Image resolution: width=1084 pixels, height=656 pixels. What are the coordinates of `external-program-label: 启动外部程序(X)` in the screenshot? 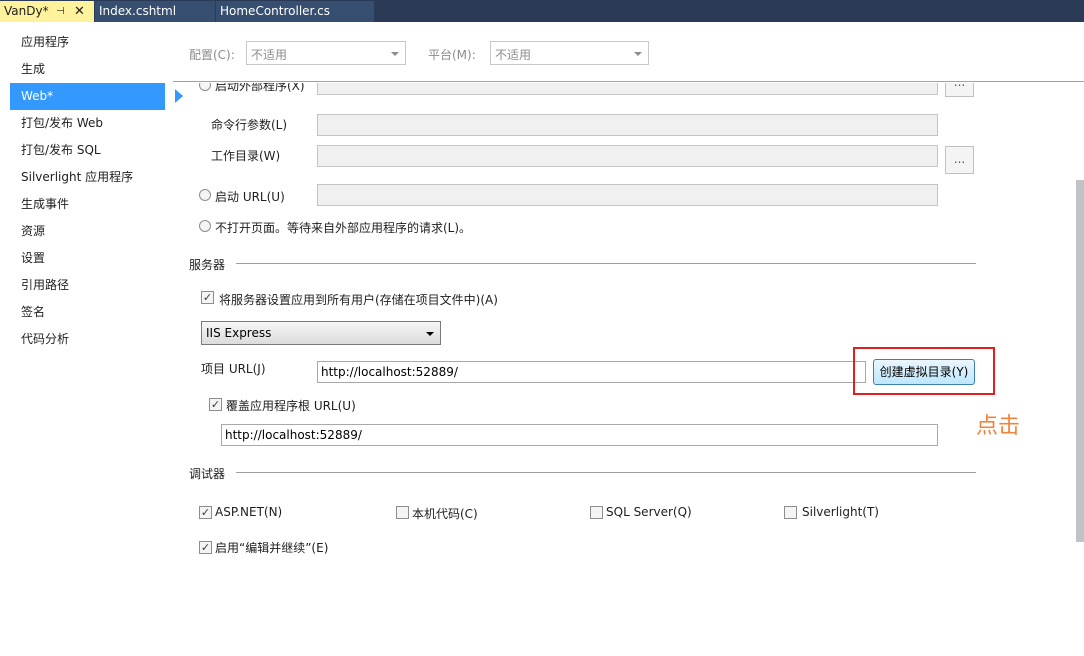 It's located at (260, 88).